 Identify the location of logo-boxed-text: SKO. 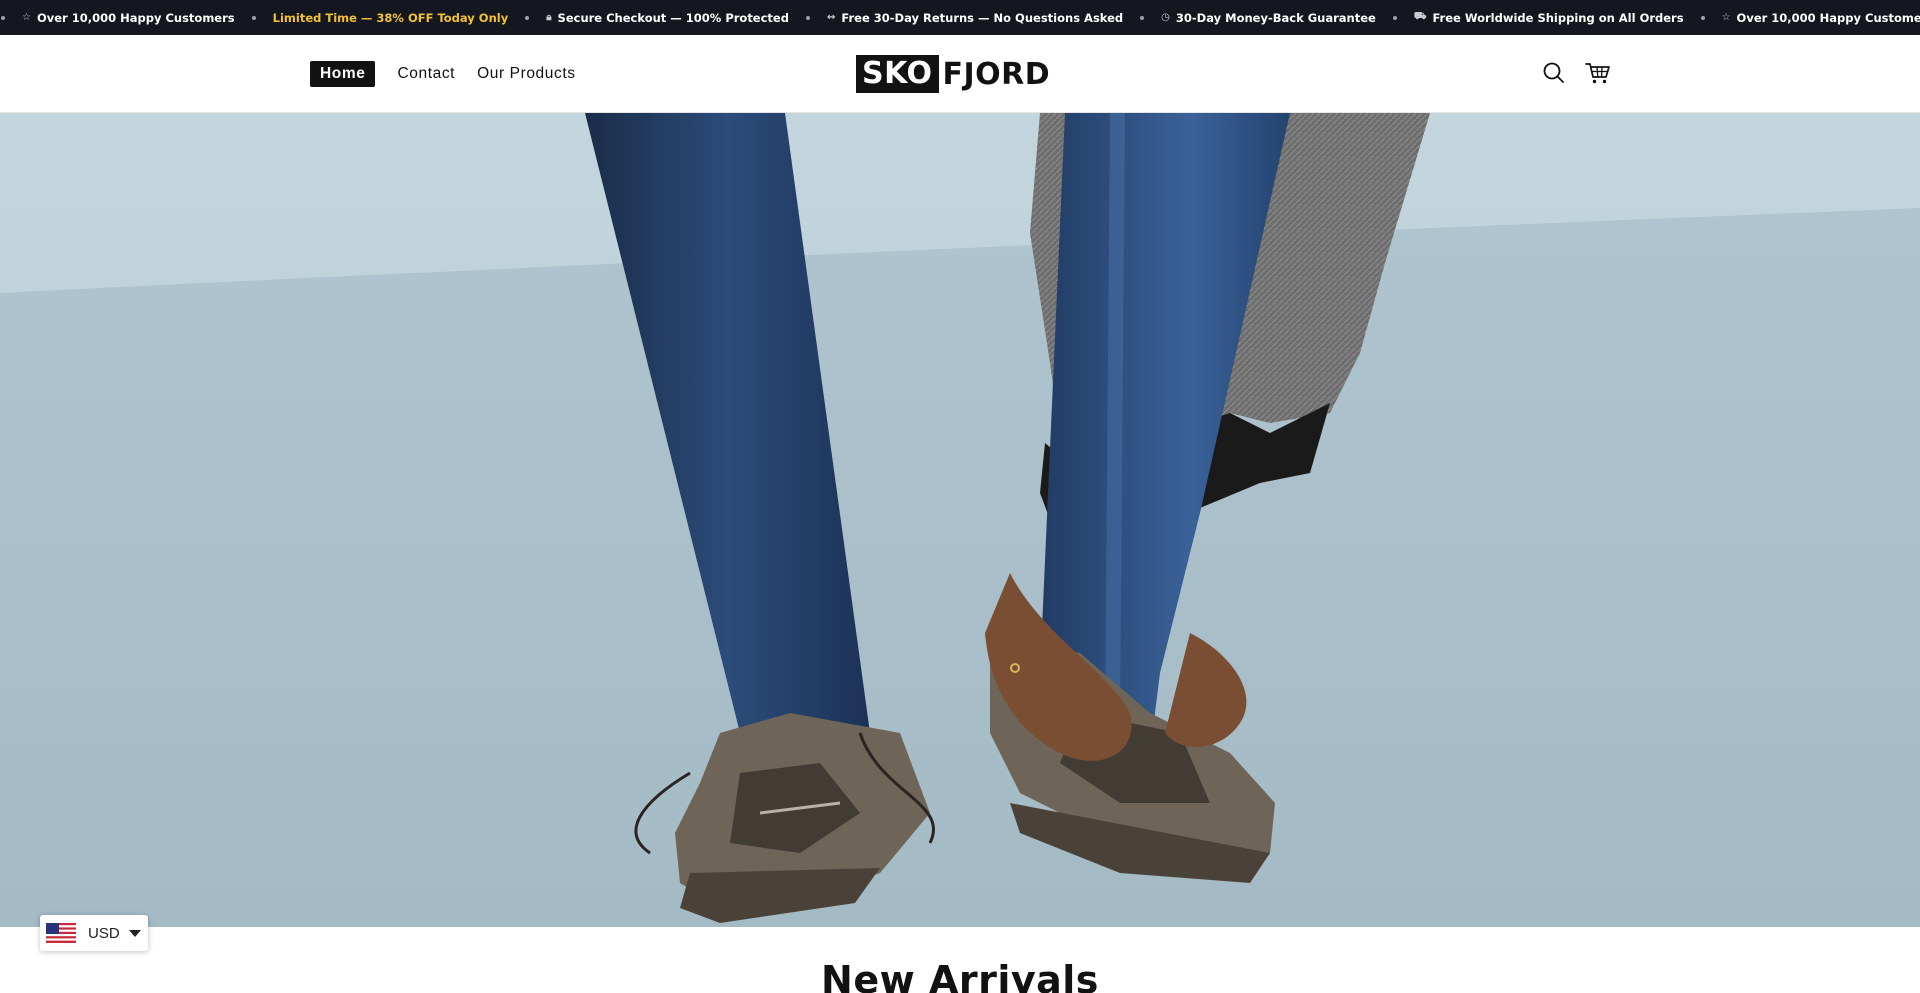
(897, 74).